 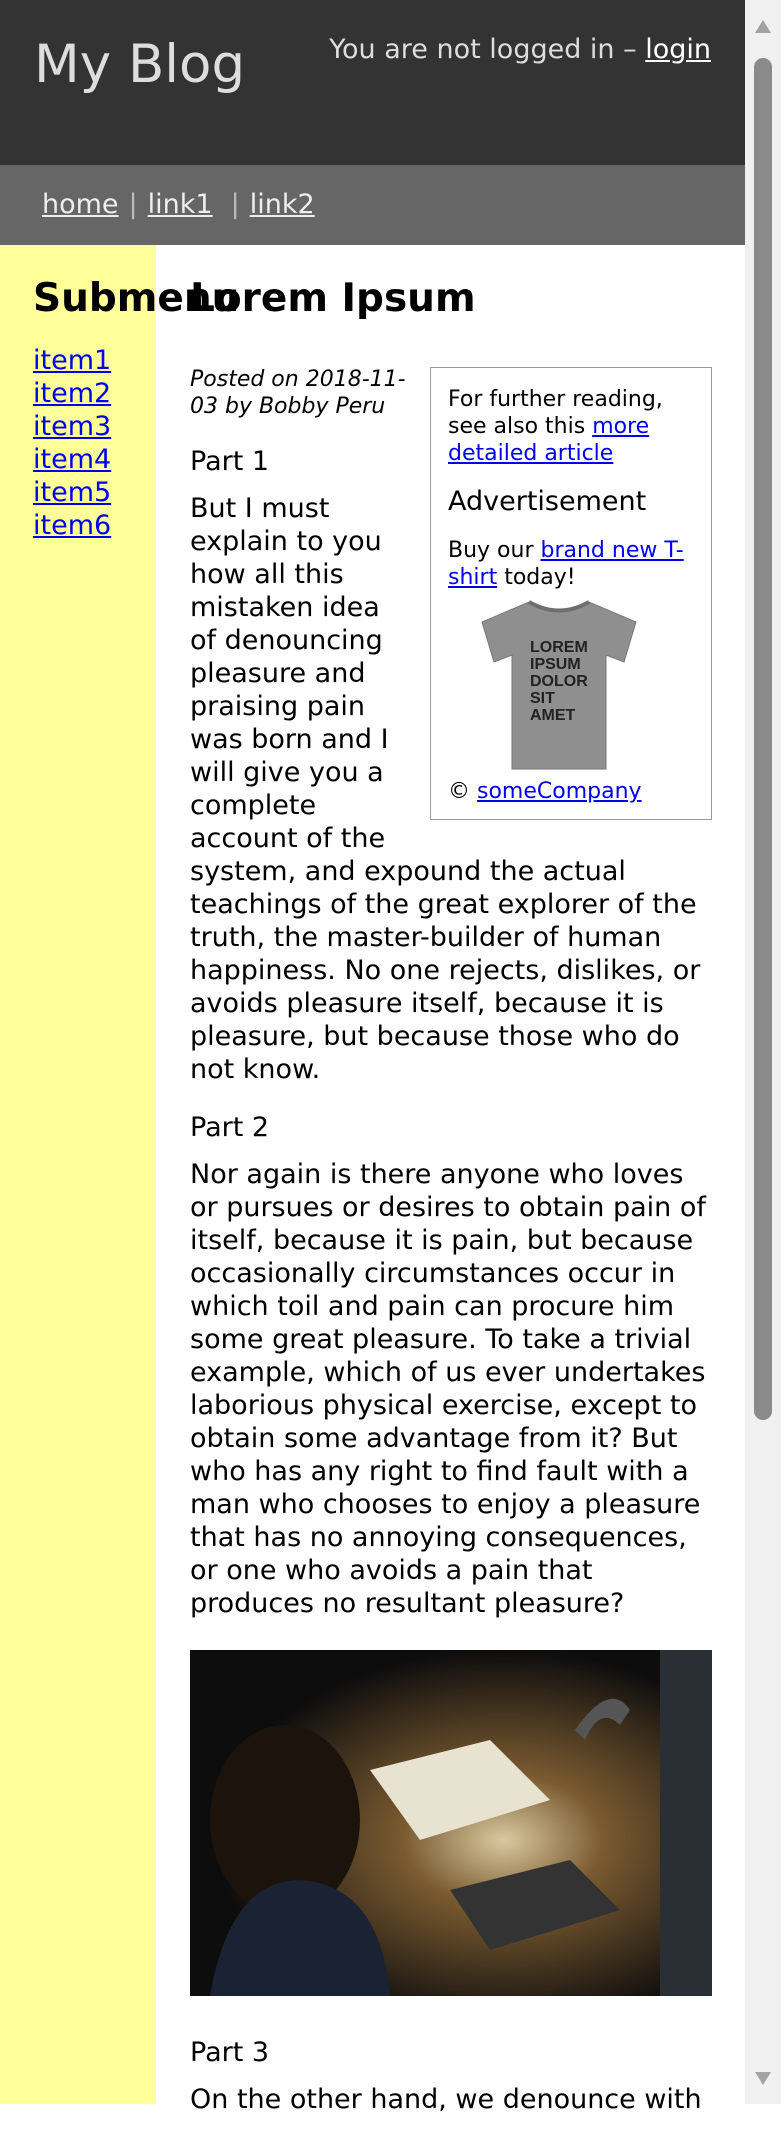 What do you see at coordinates (763, 2078) in the screenshot?
I see `scroll-down-arrow-icon` at bounding box center [763, 2078].